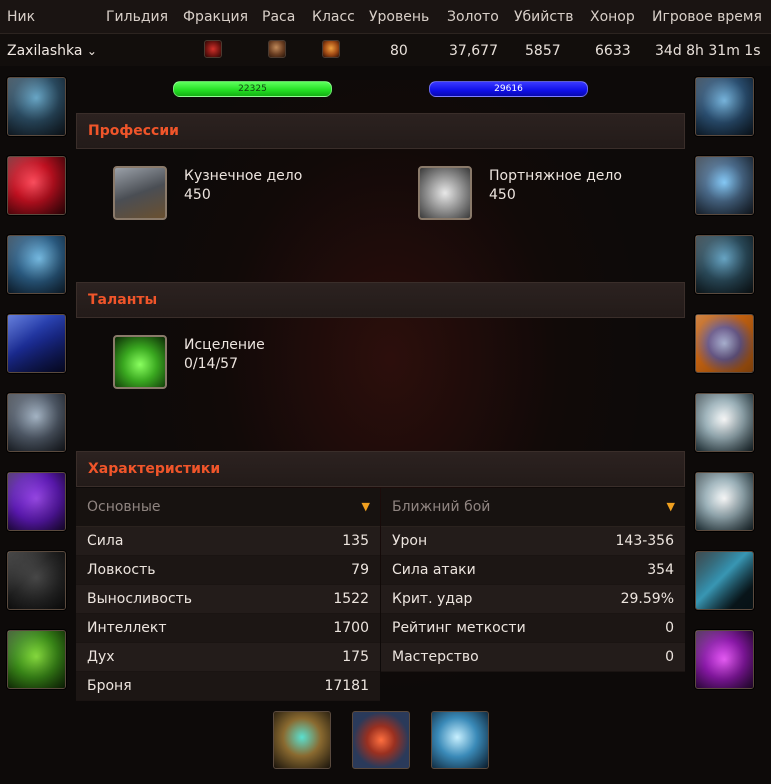  What do you see at coordinates (137, 17) in the screenshot?
I see `col-guild: Гильдия` at bounding box center [137, 17].